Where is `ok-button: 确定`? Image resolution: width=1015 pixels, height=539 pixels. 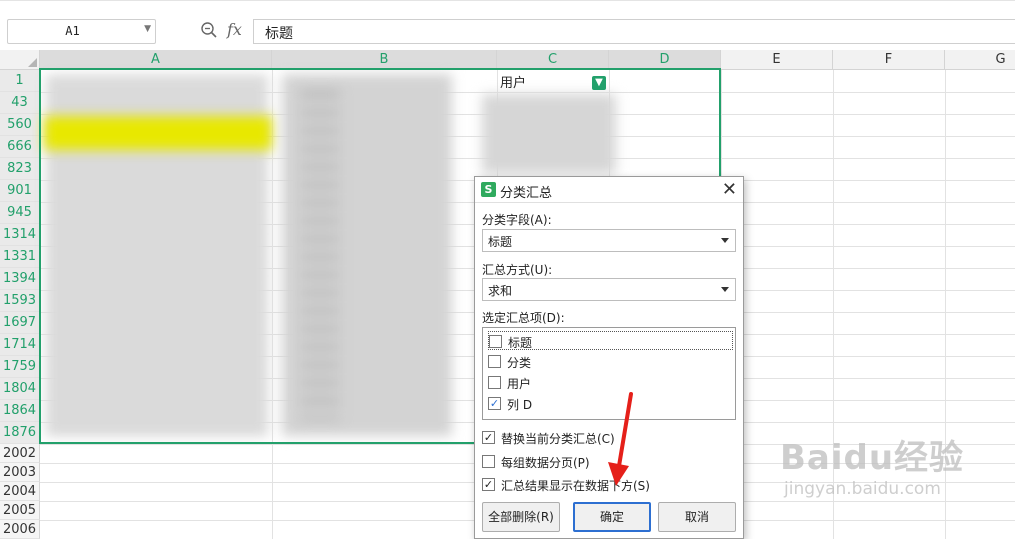 ok-button: 确定 is located at coordinates (612, 517).